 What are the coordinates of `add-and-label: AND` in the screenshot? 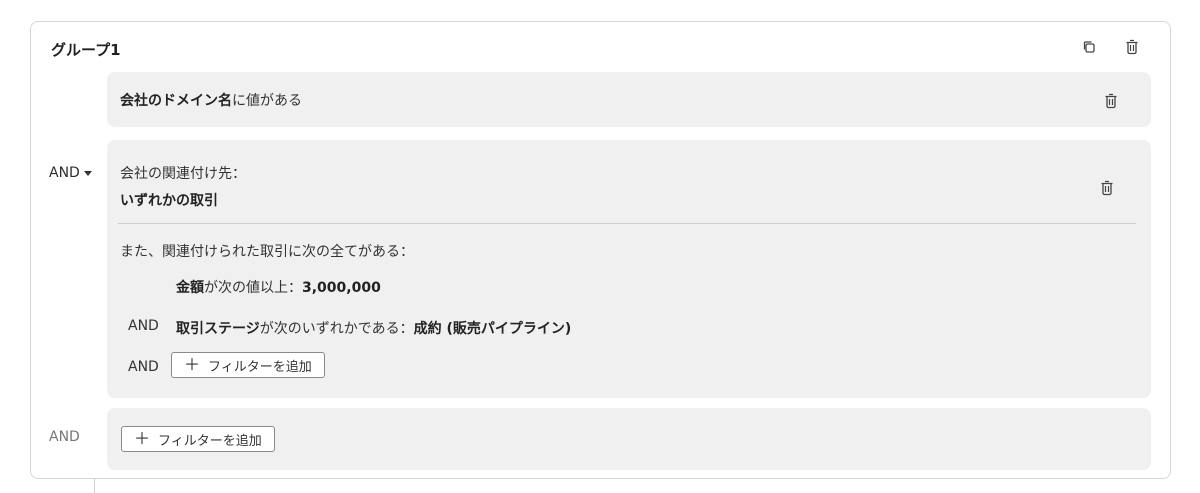 It's located at (143, 367).